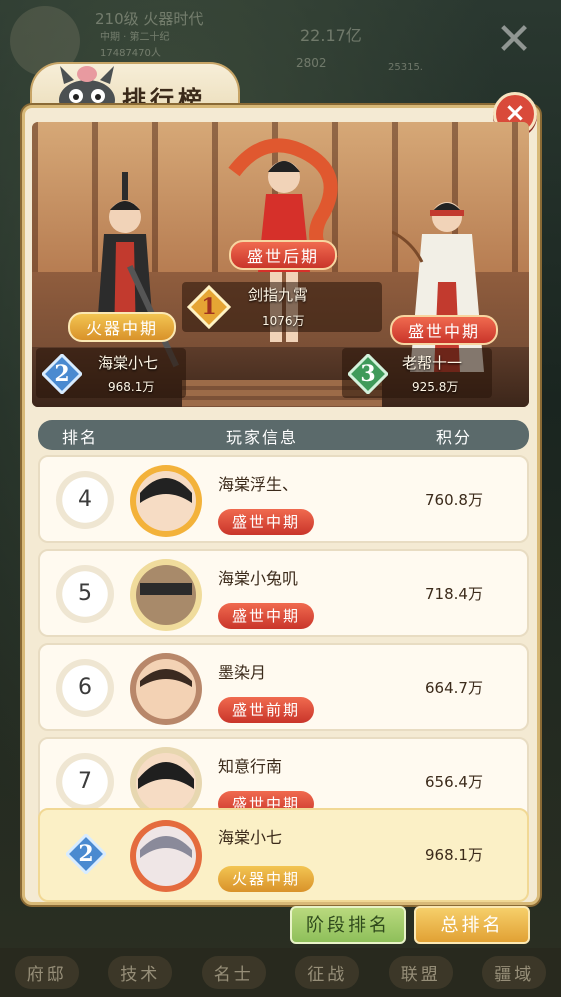 The width and height of the screenshot is (561, 997). Describe the element at coordinates (435, 387) in the screenshot. I see `third-player-score: 925.8万` at that location.